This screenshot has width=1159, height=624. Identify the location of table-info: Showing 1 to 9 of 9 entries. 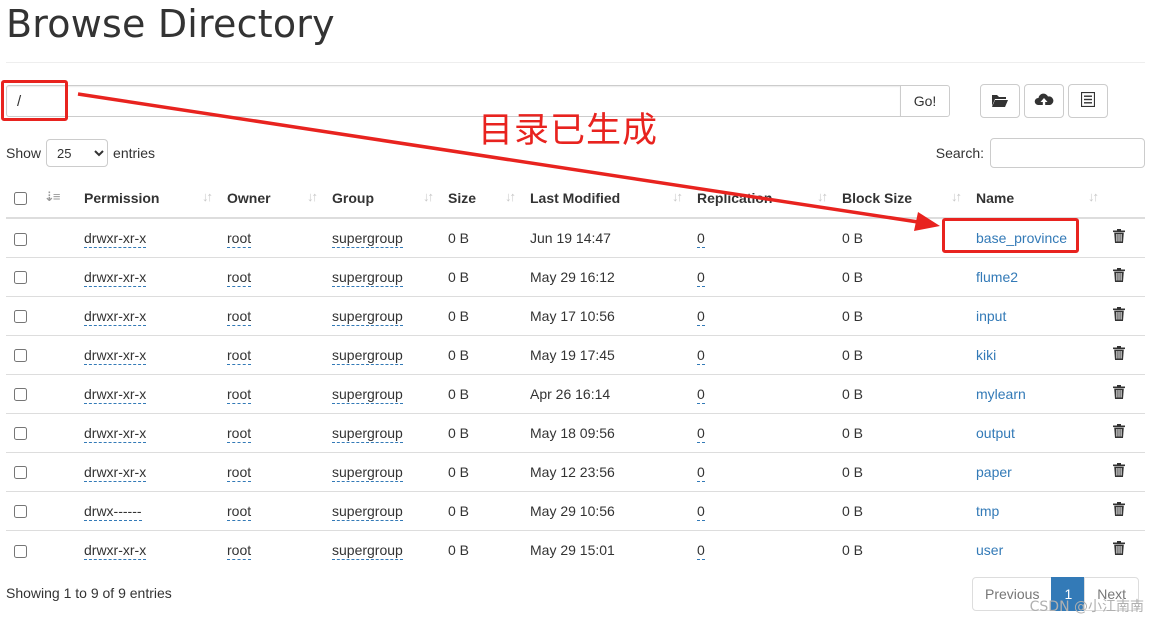
(89, 593).